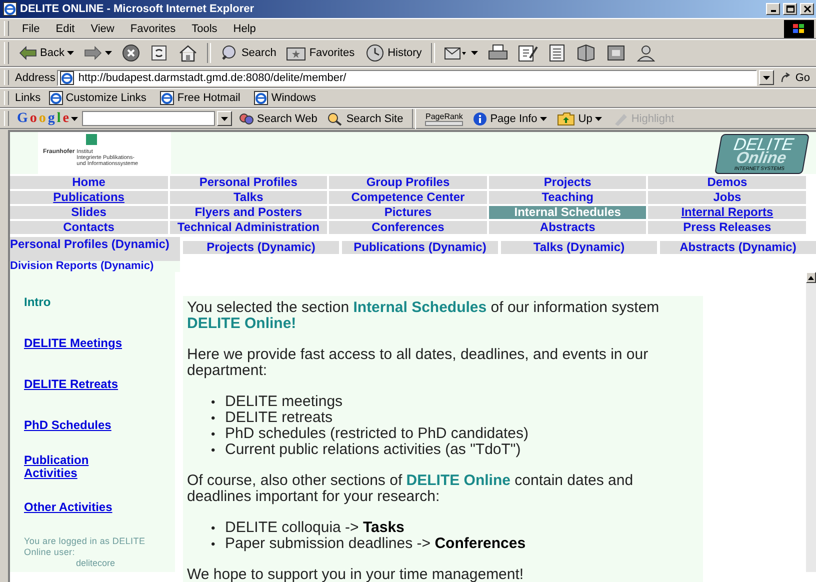 The height and width of the screenshot is (582, 816). I want to click on nav-link: Home, so click(89, 182).